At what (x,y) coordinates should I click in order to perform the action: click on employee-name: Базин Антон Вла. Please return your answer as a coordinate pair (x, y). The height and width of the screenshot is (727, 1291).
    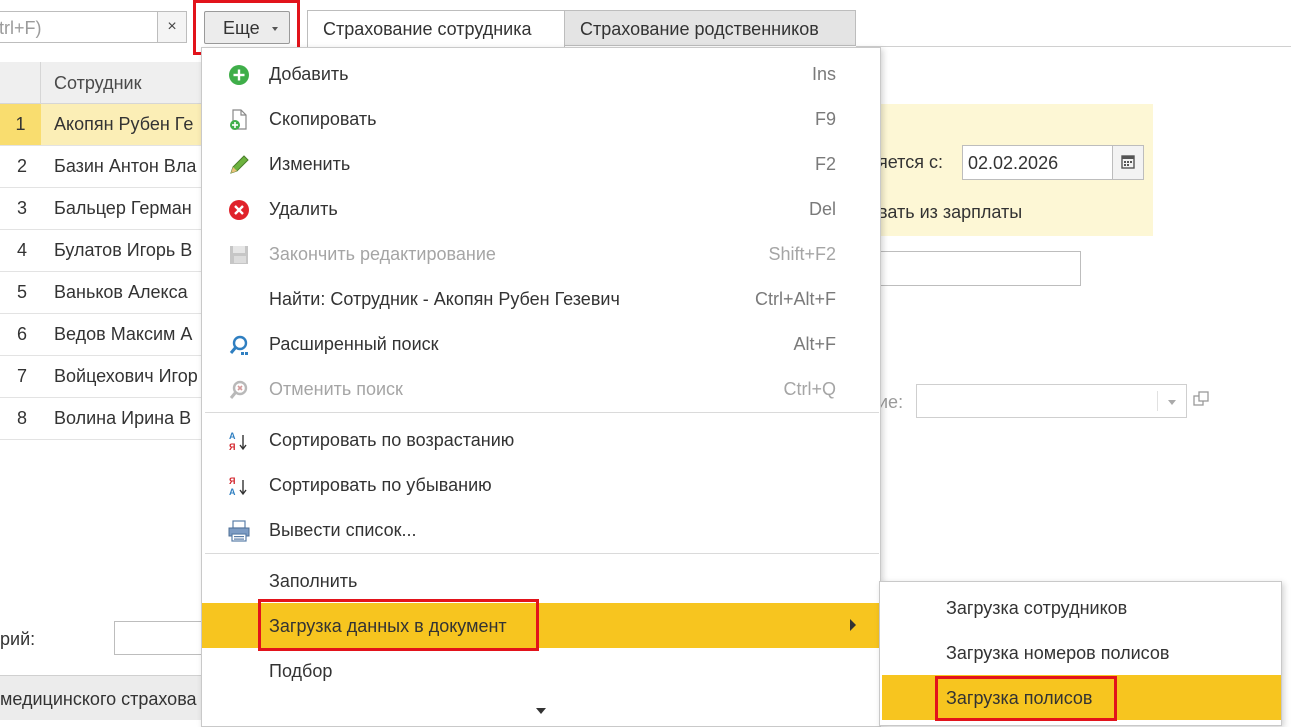
    Looking at the image, I should click on (125, 166).